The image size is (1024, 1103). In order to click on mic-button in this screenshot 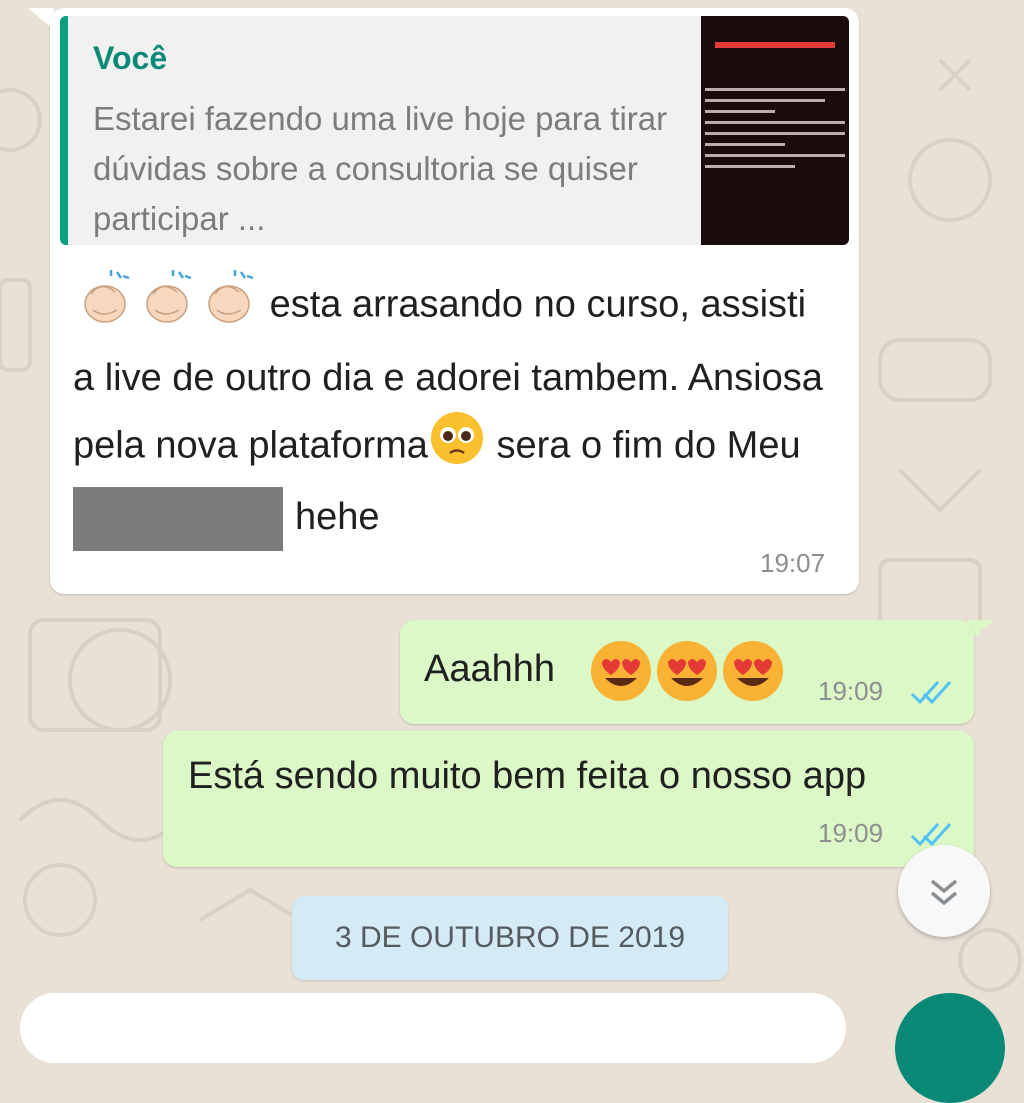, I will do `click(950, 1048)`.